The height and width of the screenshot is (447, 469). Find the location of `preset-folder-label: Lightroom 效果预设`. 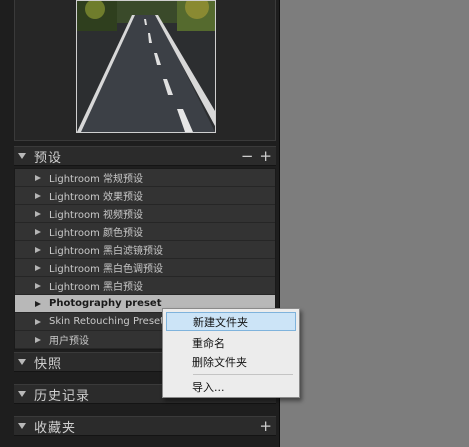

preset-folder-label: Lightroom 效果预设 is located at coordinates (96, 197).